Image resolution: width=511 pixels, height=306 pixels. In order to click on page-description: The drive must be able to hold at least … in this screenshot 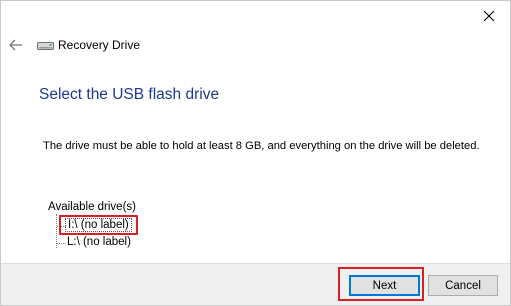, I will do `click(261, 146)`.